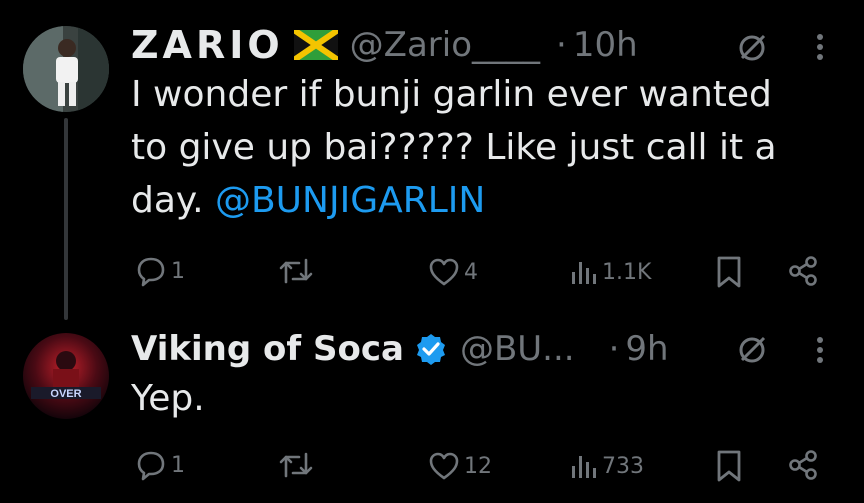  I want to click on avatar: OVER, so click(66, 376).